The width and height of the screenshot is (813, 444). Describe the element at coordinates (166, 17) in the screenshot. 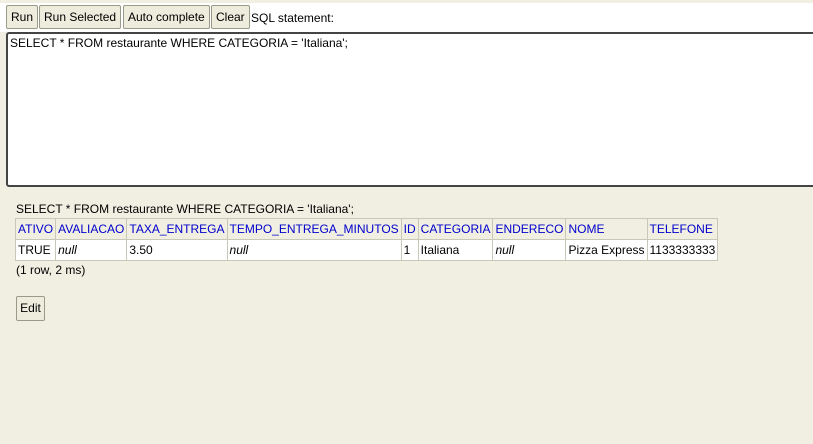

I see `auto-complete-button: Auto complete` at that location.